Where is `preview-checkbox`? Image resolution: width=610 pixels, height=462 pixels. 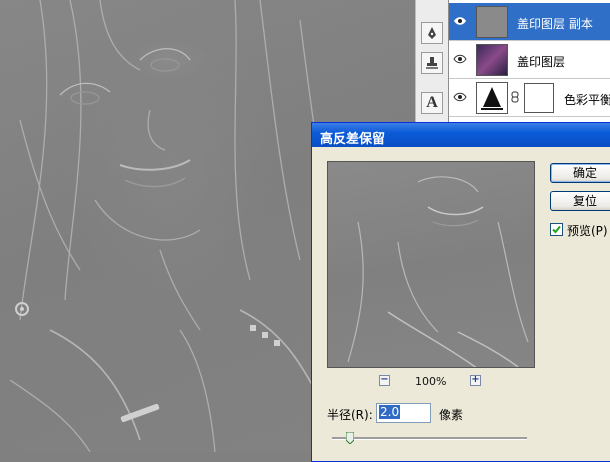 preview-checkbox is located at coordinates (556, 229).